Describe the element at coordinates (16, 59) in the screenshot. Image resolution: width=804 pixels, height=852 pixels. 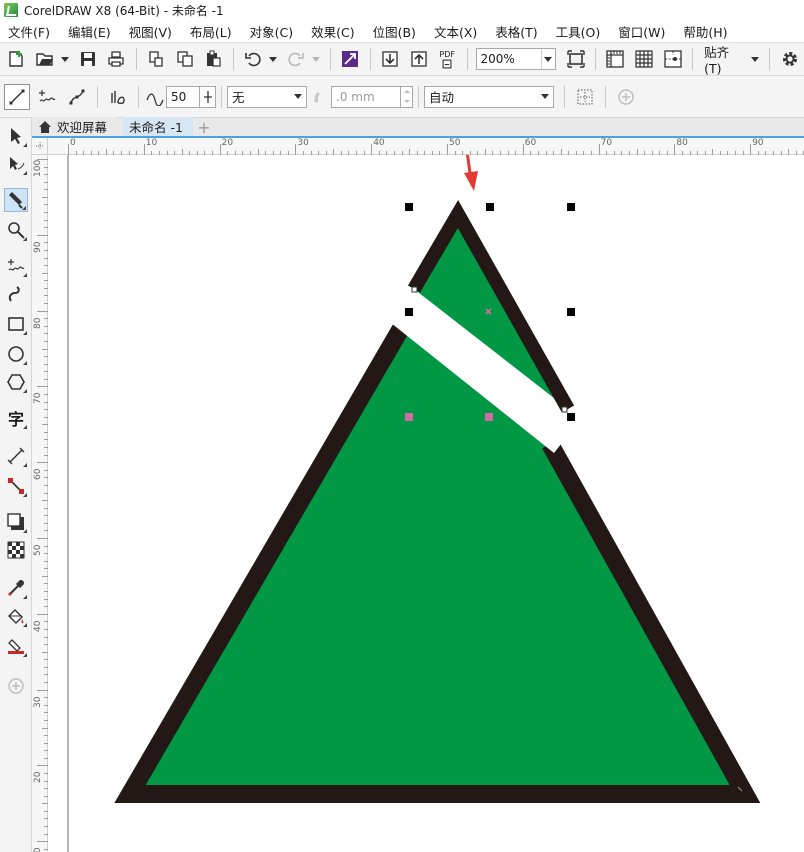
I see `new-document-button` at that location.